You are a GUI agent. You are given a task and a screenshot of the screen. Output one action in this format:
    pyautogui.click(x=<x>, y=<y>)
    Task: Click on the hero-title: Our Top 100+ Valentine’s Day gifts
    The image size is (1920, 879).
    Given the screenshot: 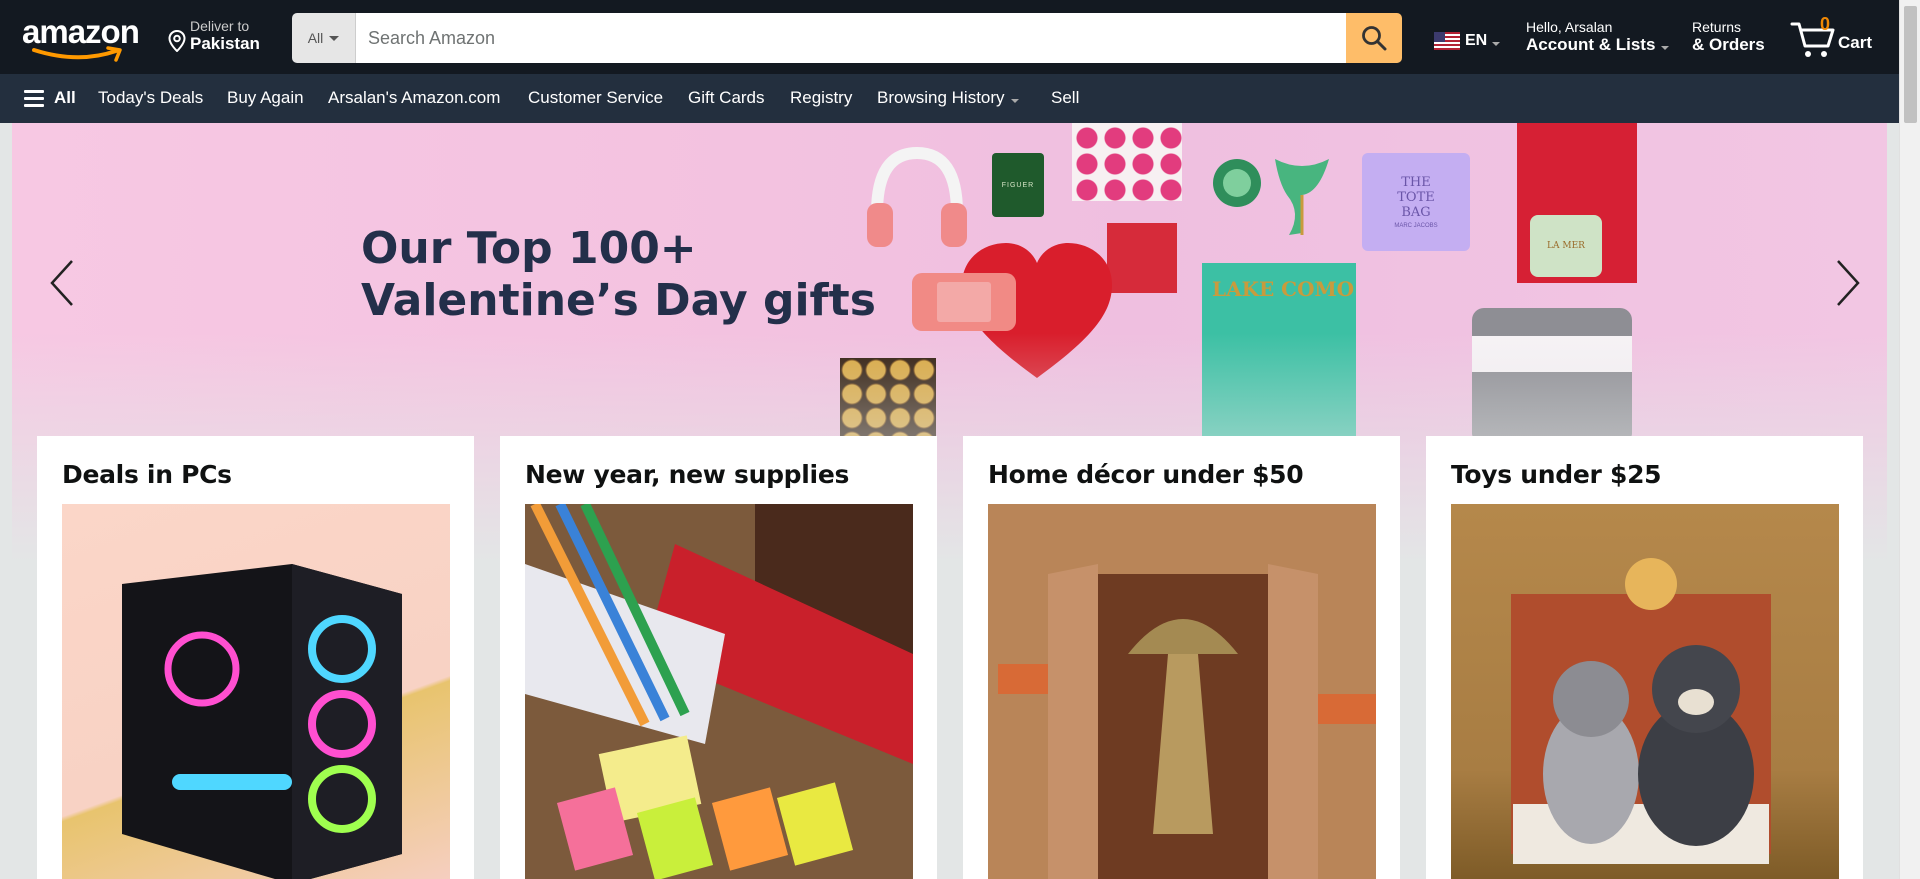 What is the action you would take?
    pyautogui.click(x=618, y=275)
    